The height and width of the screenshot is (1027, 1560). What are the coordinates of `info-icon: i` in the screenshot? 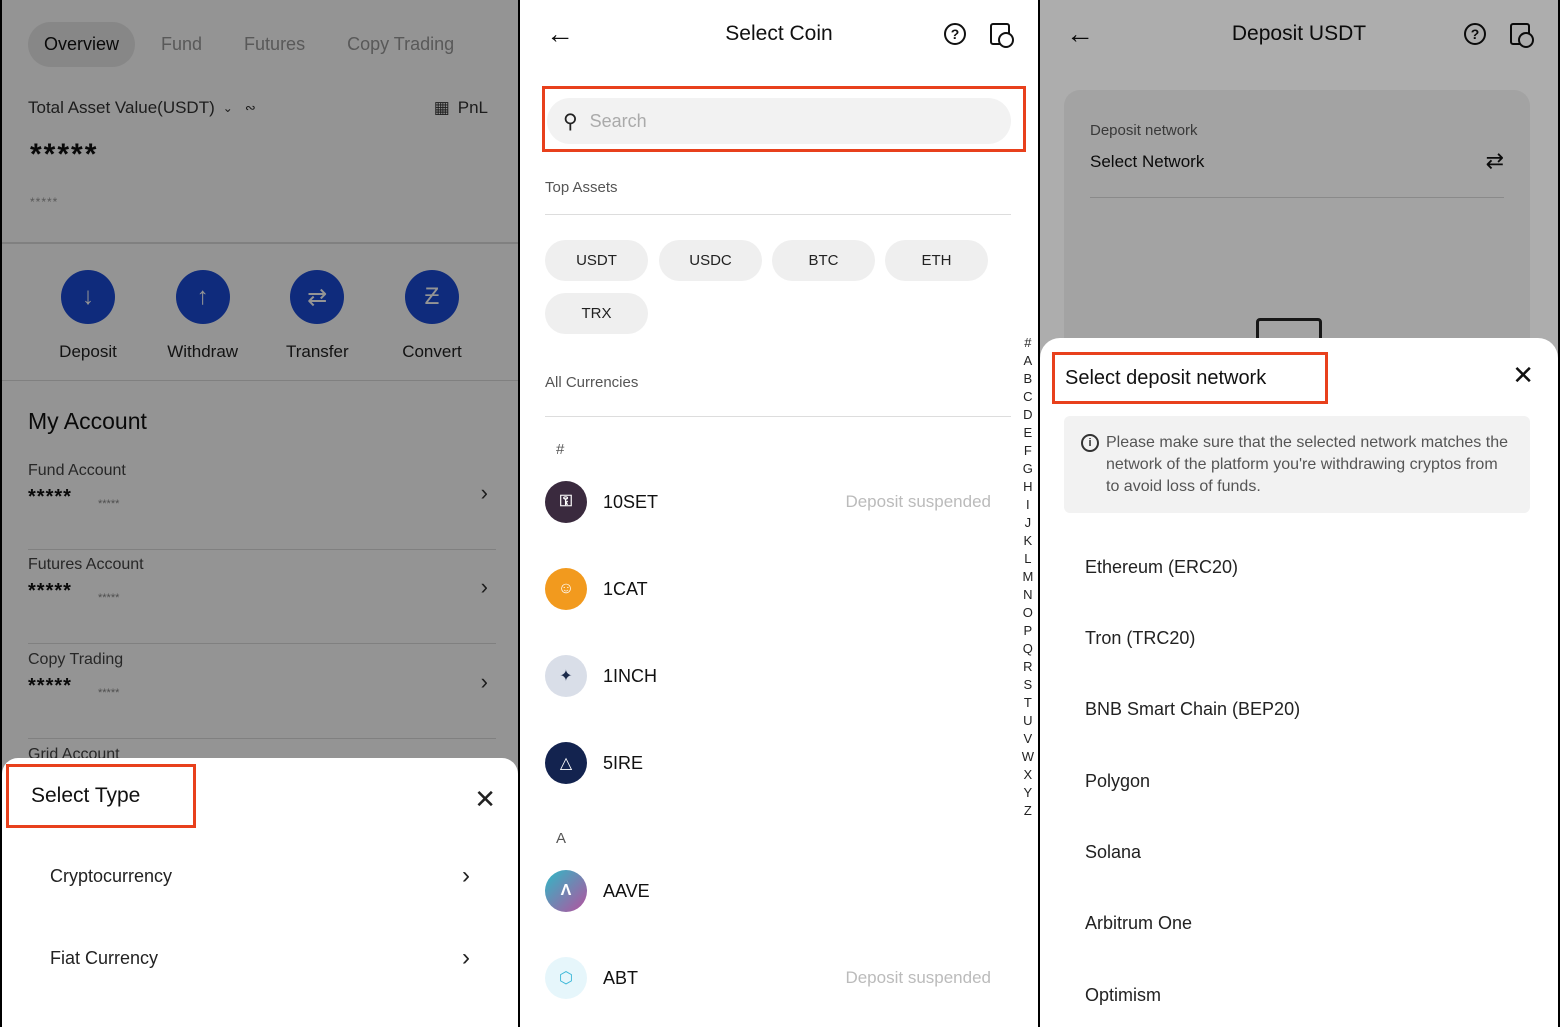 It's located at (1090, 443).